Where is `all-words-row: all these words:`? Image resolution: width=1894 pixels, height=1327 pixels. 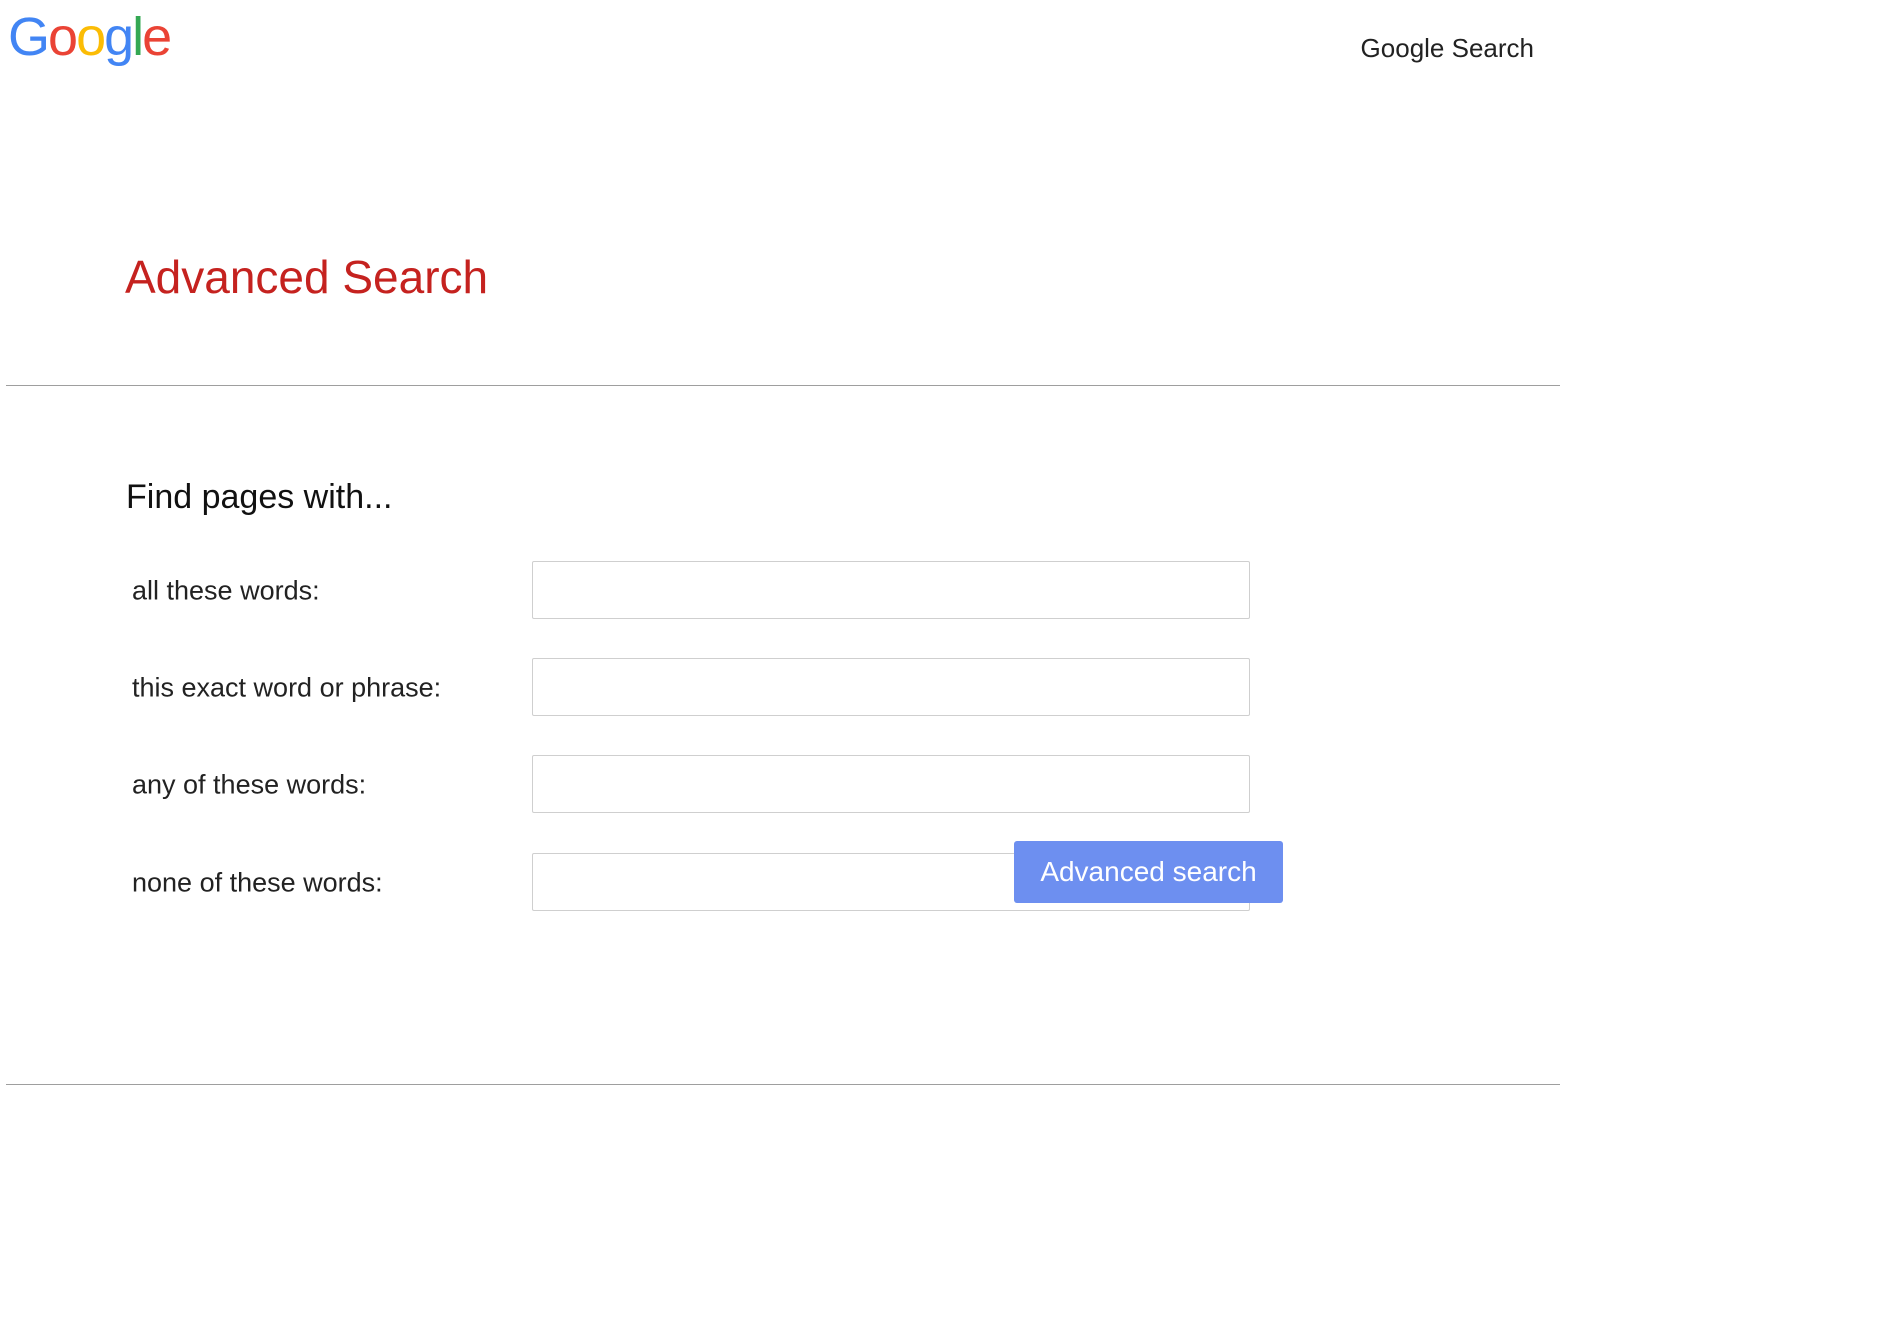 all-words-row: all these words: is located at coordinates (692, 591).